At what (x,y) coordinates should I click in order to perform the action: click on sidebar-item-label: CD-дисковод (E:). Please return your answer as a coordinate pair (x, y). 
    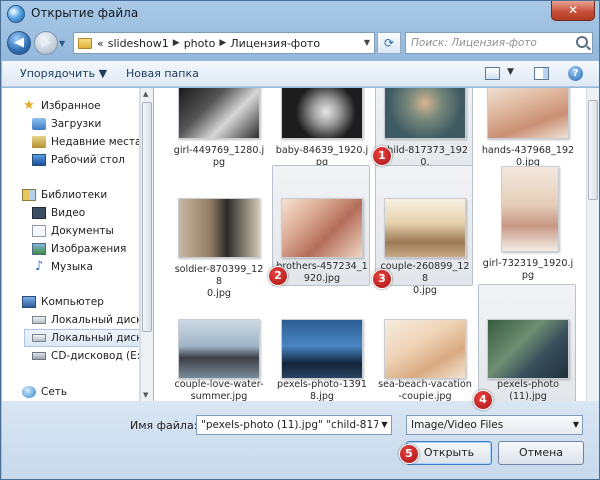
    Looking at the image, I should click on (95, 356).